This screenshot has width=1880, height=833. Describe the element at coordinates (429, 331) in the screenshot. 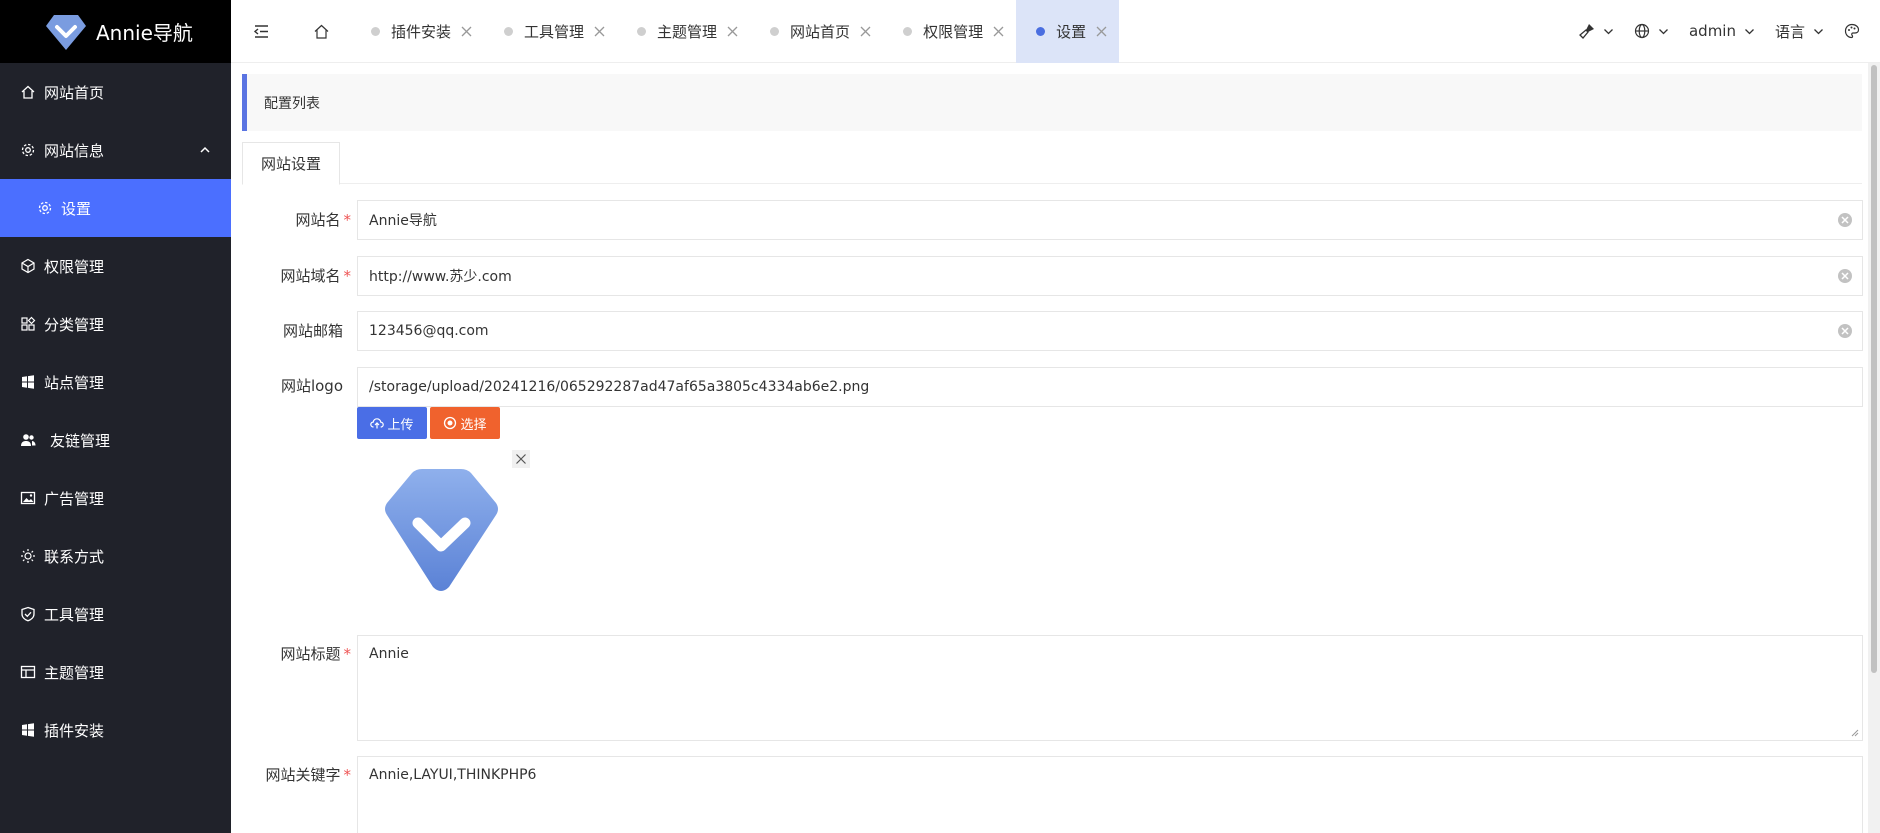

I see `input-value: 123456@qq.com` at that location.